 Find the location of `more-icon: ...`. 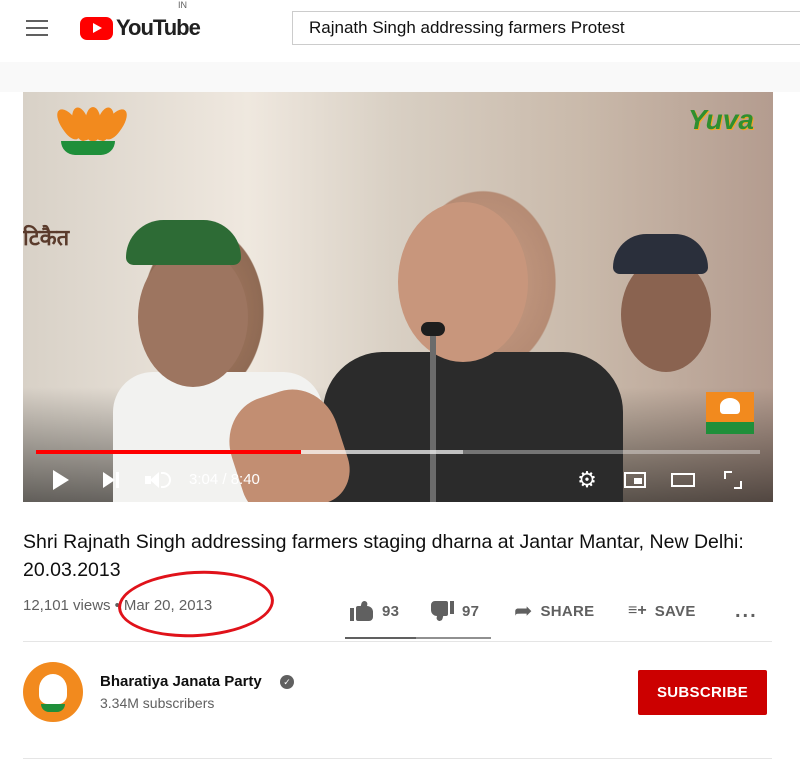

more-icon: ... is located at coordinates (746, 611).